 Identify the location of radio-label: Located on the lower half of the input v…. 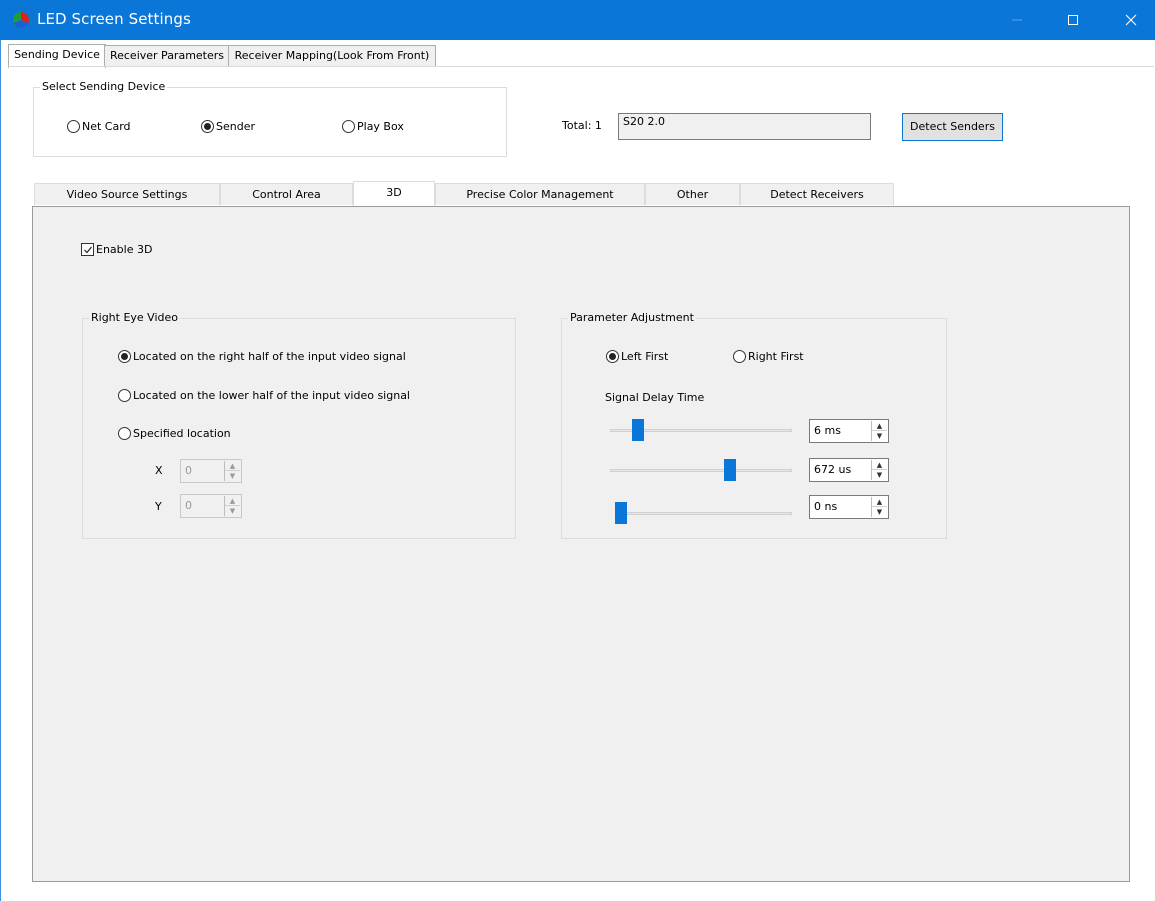
(271, 395).